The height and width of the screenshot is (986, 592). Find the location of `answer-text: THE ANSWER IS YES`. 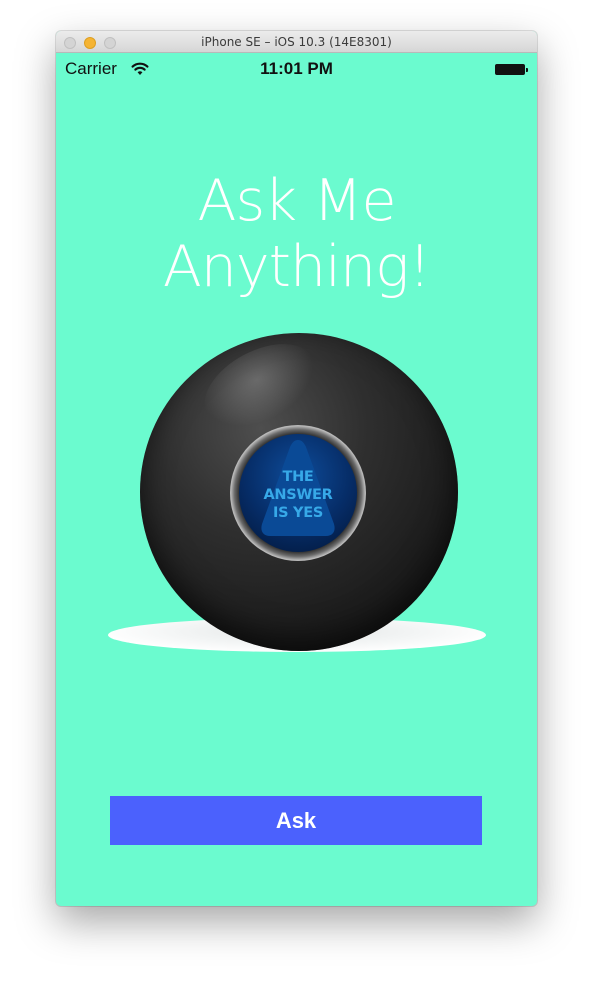

answer-text: THE ANSWER IS YES is located at coordinates (298, 495).